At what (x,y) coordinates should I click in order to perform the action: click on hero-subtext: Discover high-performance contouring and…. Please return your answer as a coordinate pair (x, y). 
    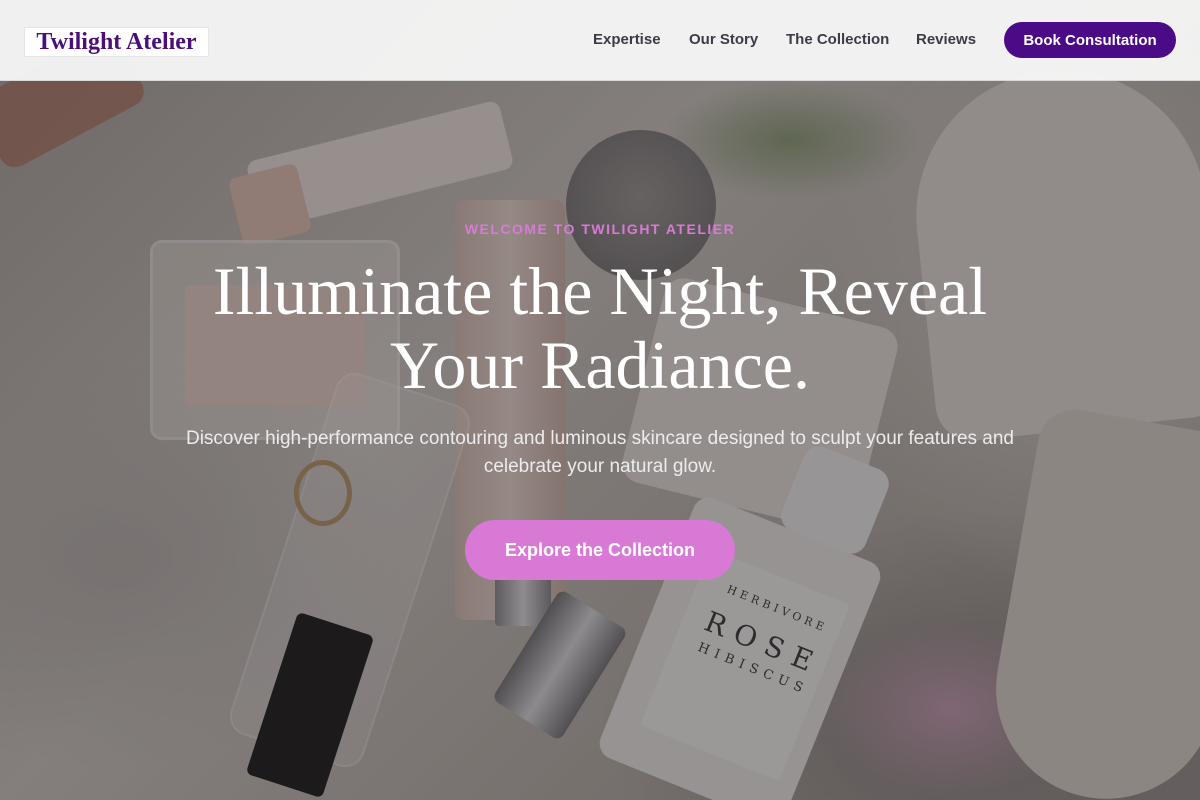
    Looking at the image, I should click on (599, 452).